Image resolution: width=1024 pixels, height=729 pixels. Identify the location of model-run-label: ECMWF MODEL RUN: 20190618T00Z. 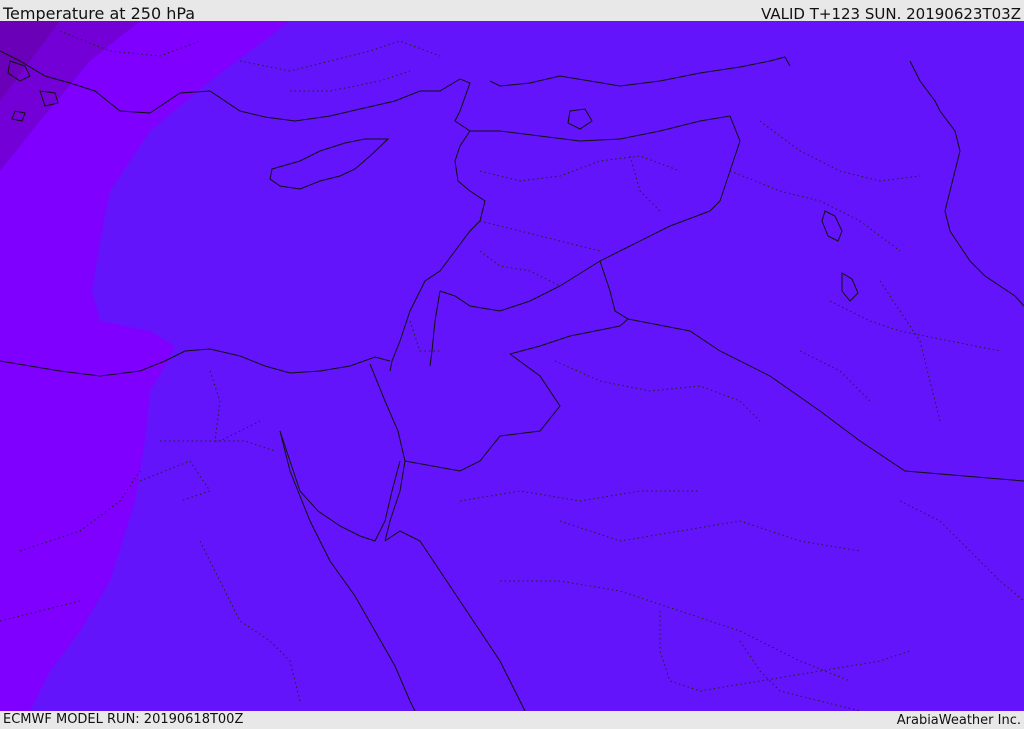
(123, 719).